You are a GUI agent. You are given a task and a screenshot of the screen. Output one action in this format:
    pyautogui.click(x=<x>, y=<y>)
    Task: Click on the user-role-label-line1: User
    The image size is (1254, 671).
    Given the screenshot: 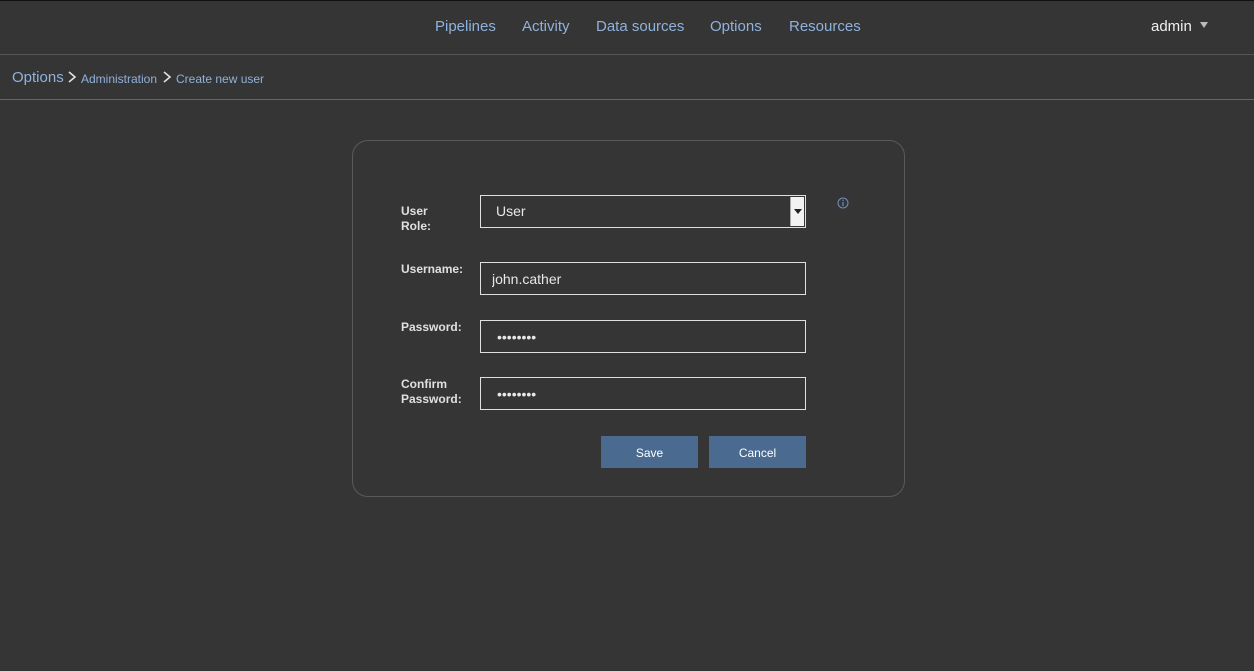 What is the action you would take?
    pyautogui.click(x=414, y=211)
    